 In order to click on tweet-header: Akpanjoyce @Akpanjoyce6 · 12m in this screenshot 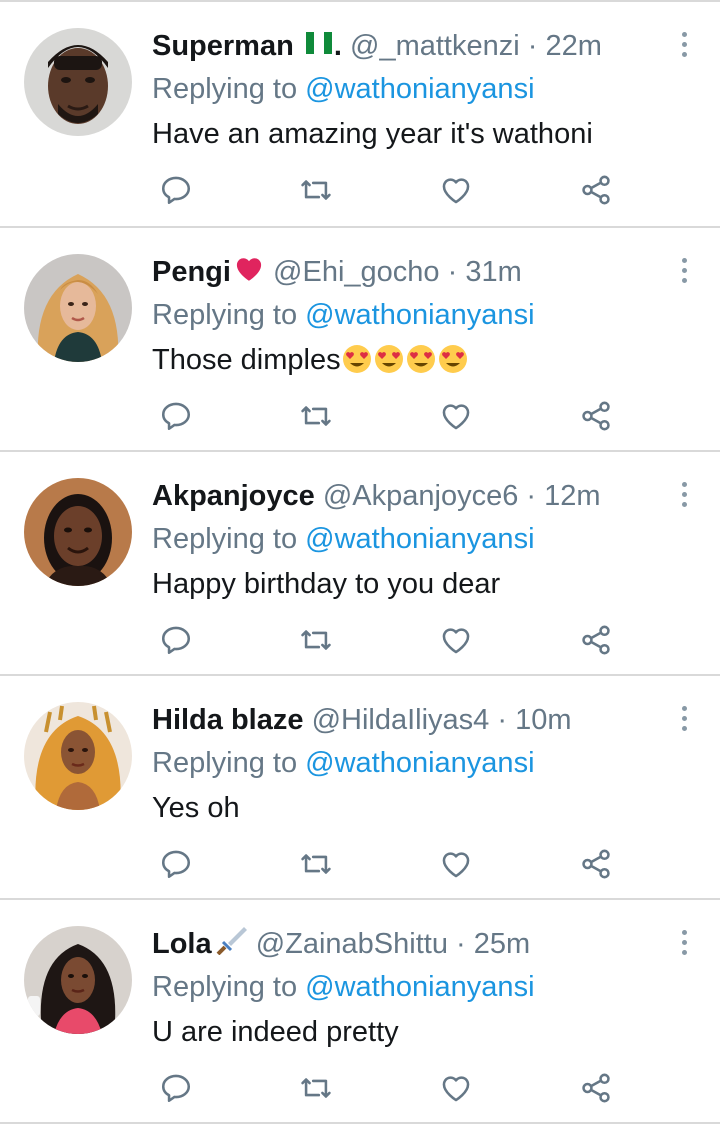, I will do `click(376, 496)`.